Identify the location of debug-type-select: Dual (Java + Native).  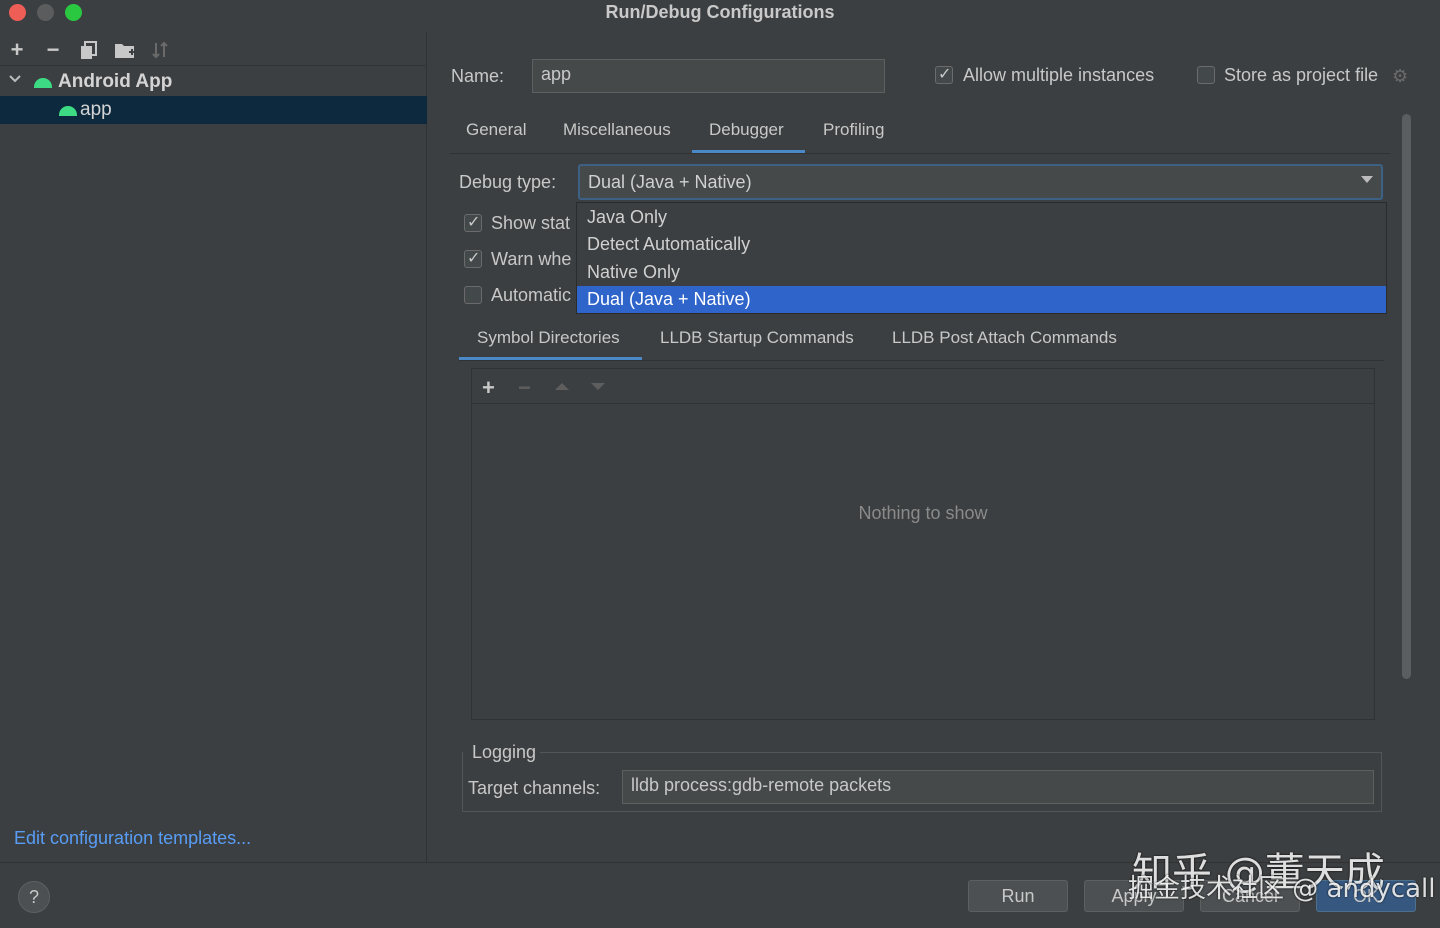
(980, 182).